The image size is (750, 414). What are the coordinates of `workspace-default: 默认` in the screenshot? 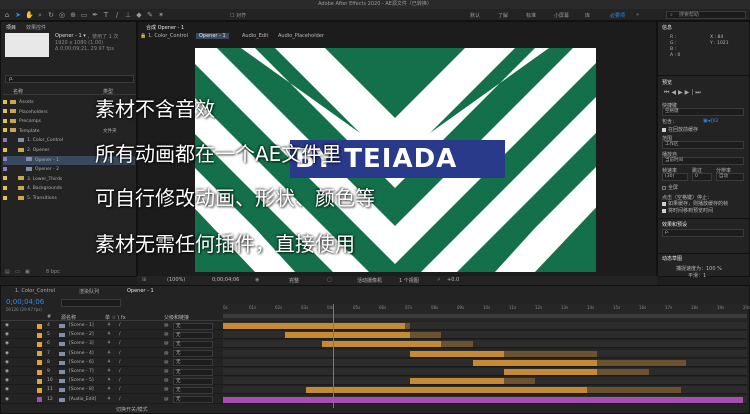 It's located at (475, 15).